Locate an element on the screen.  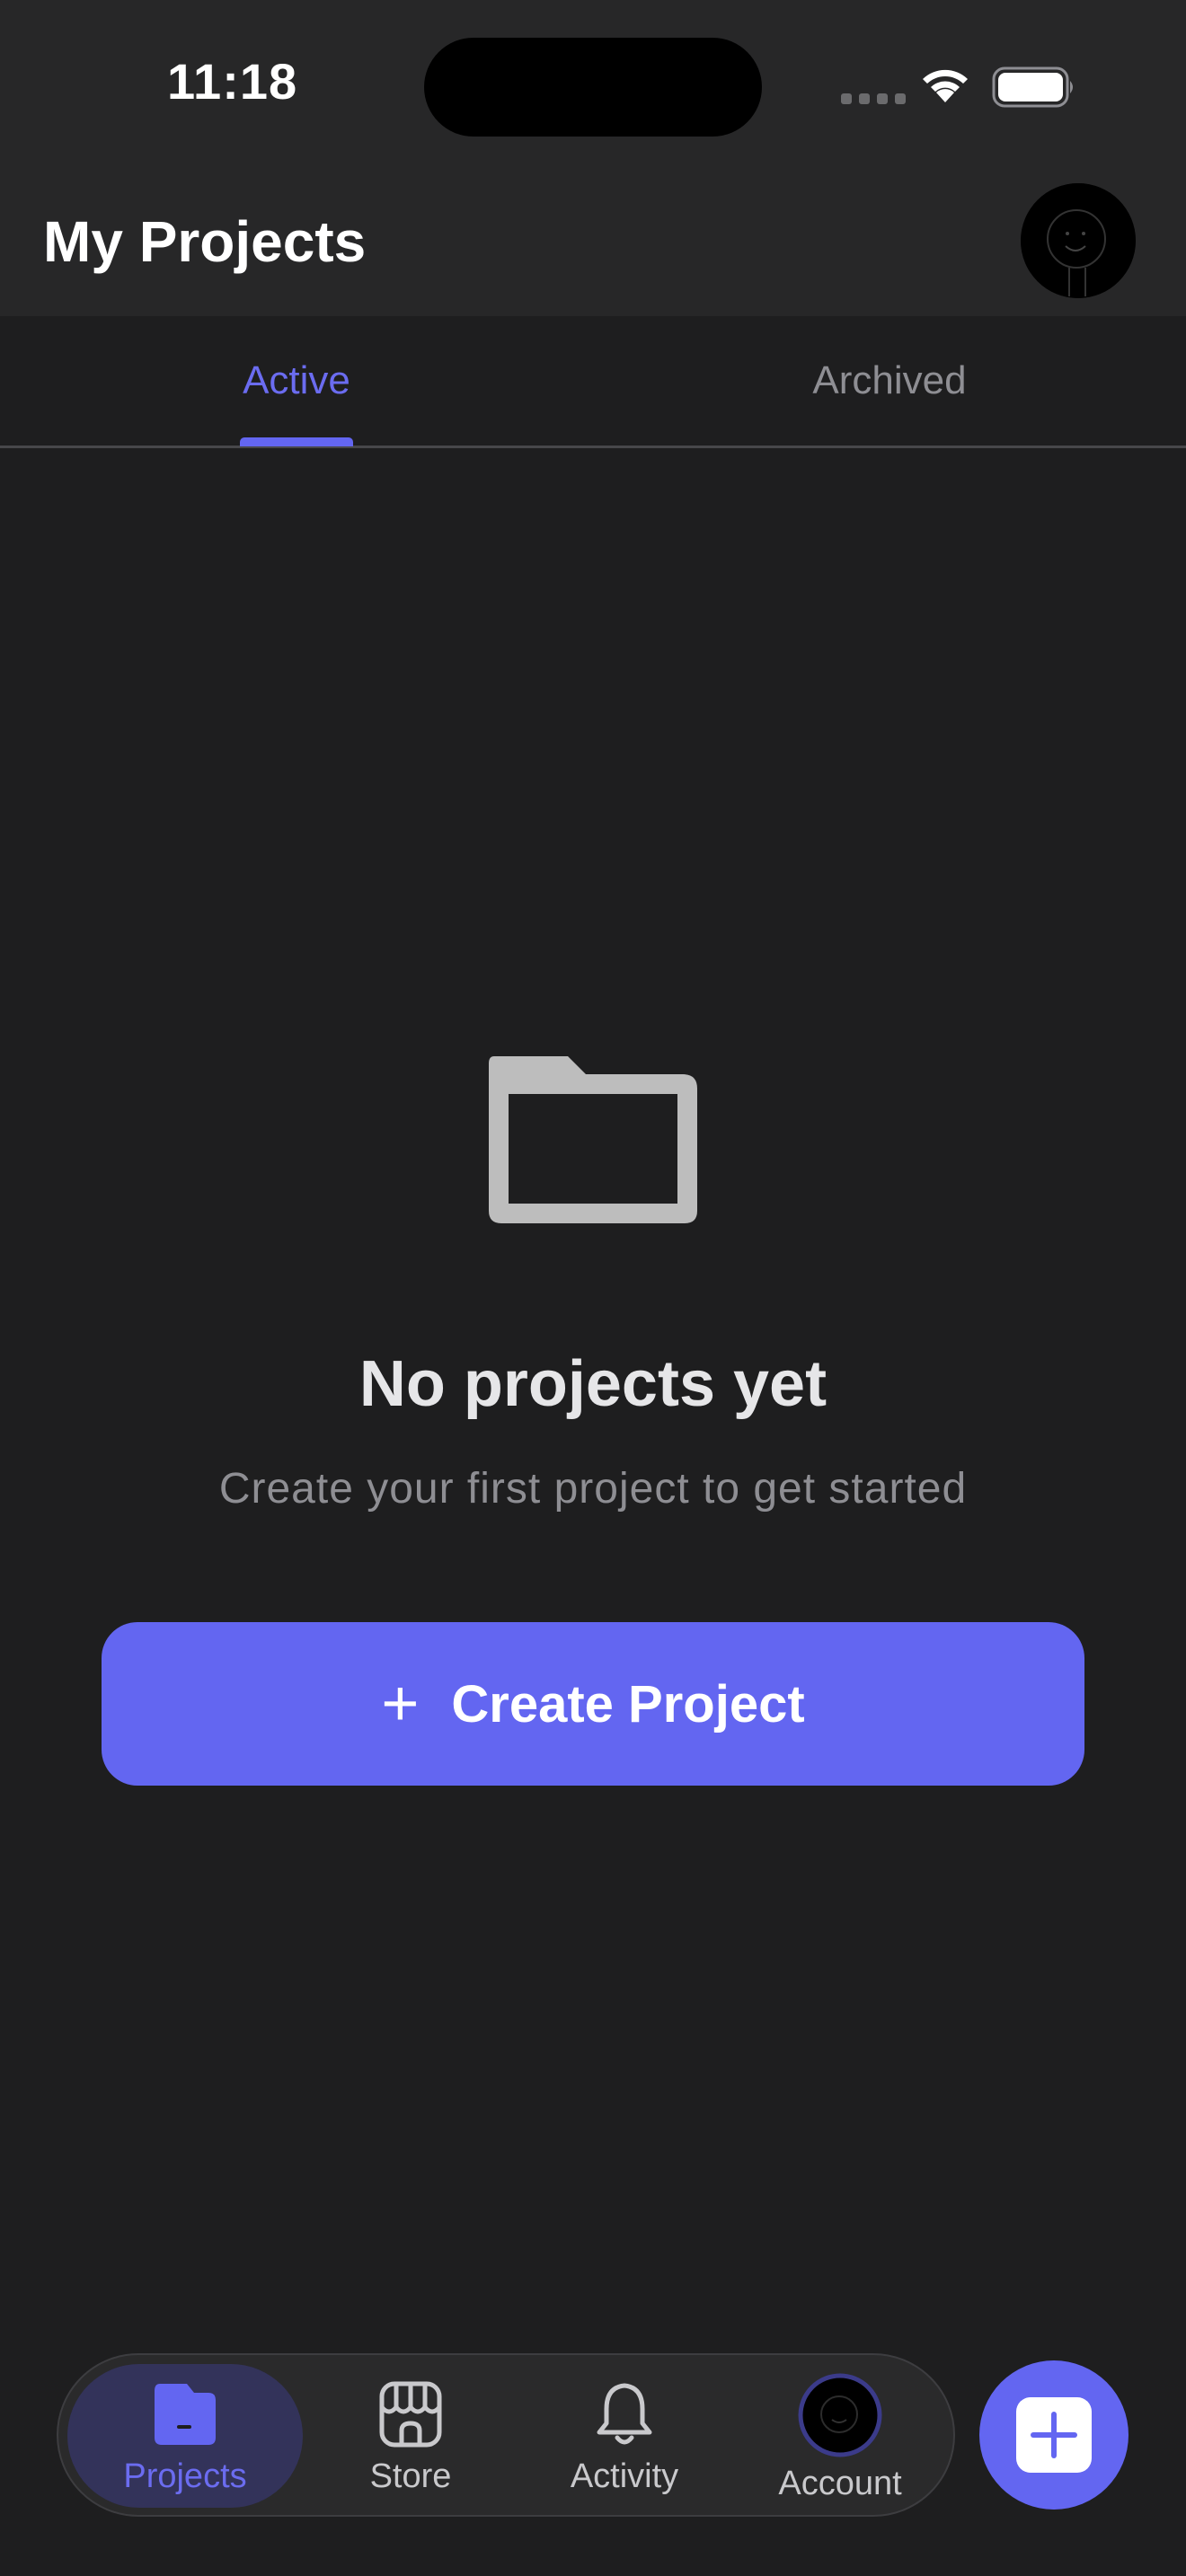
create-project-button: + Create Project is located at coordinates (593, 1704).